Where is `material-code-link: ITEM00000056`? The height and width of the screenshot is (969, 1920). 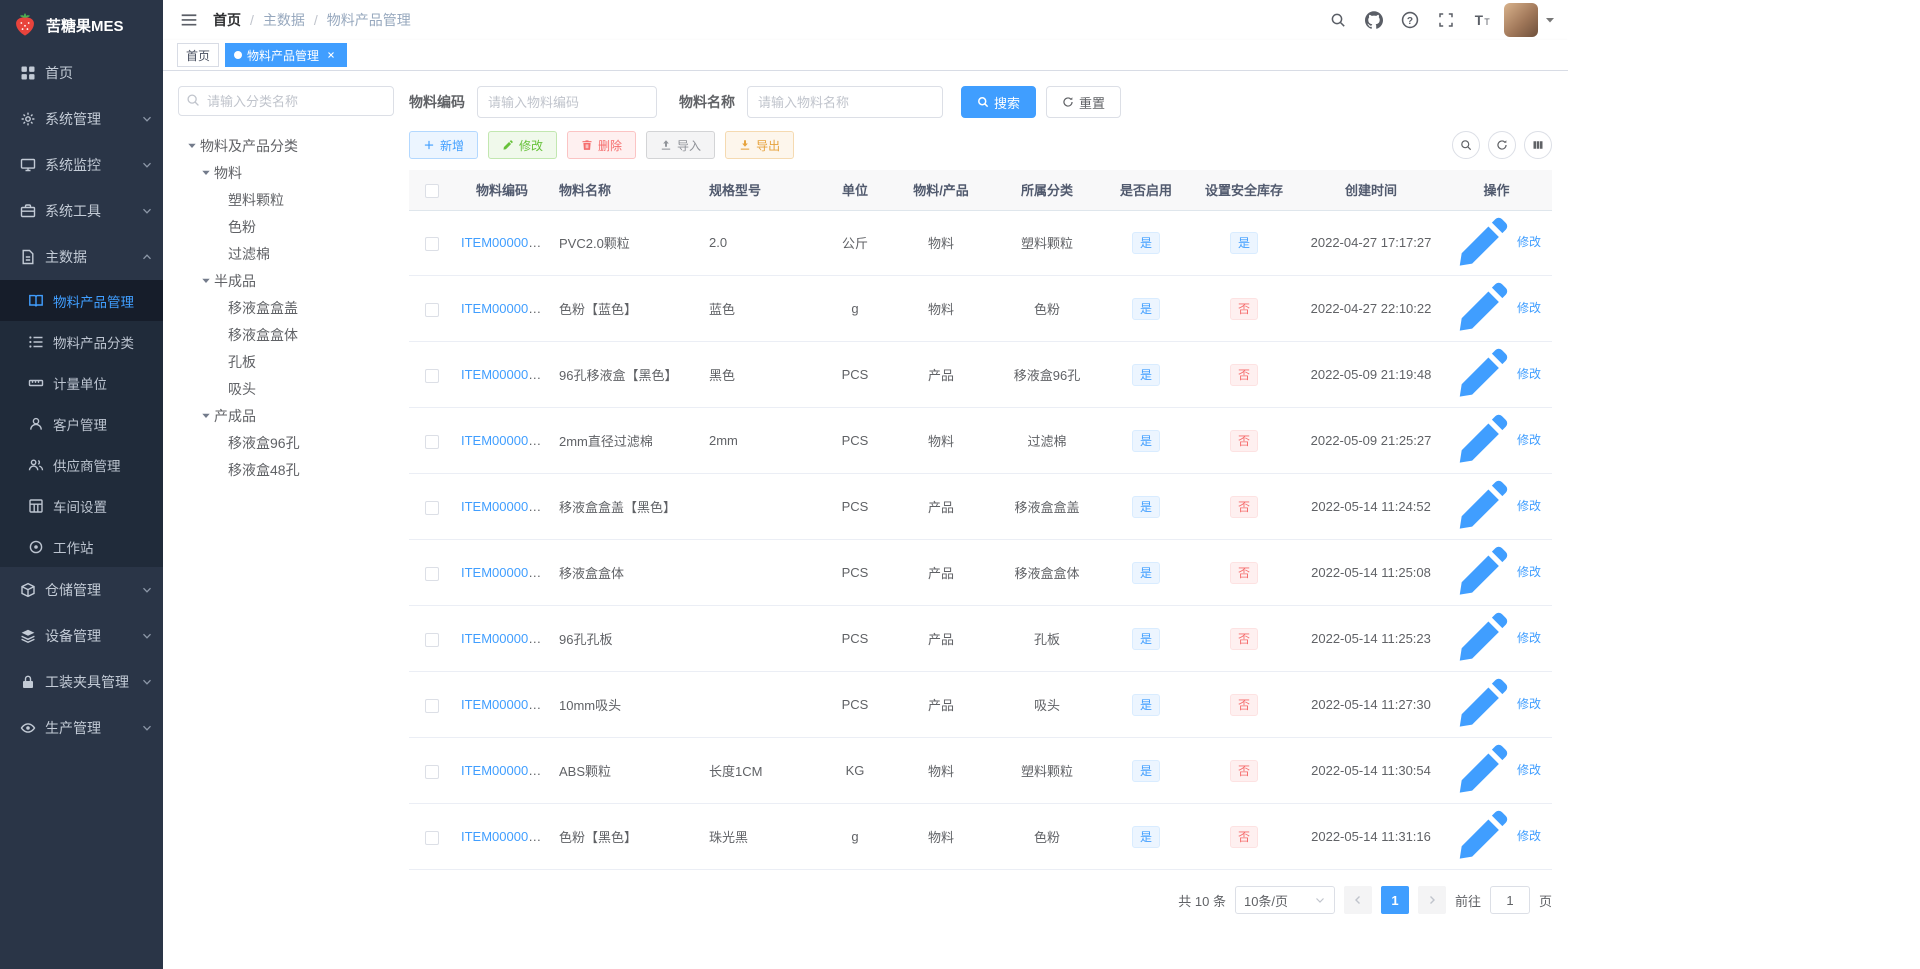 material-code-link: ITEM00000056 is located at coordinates (505, 836).